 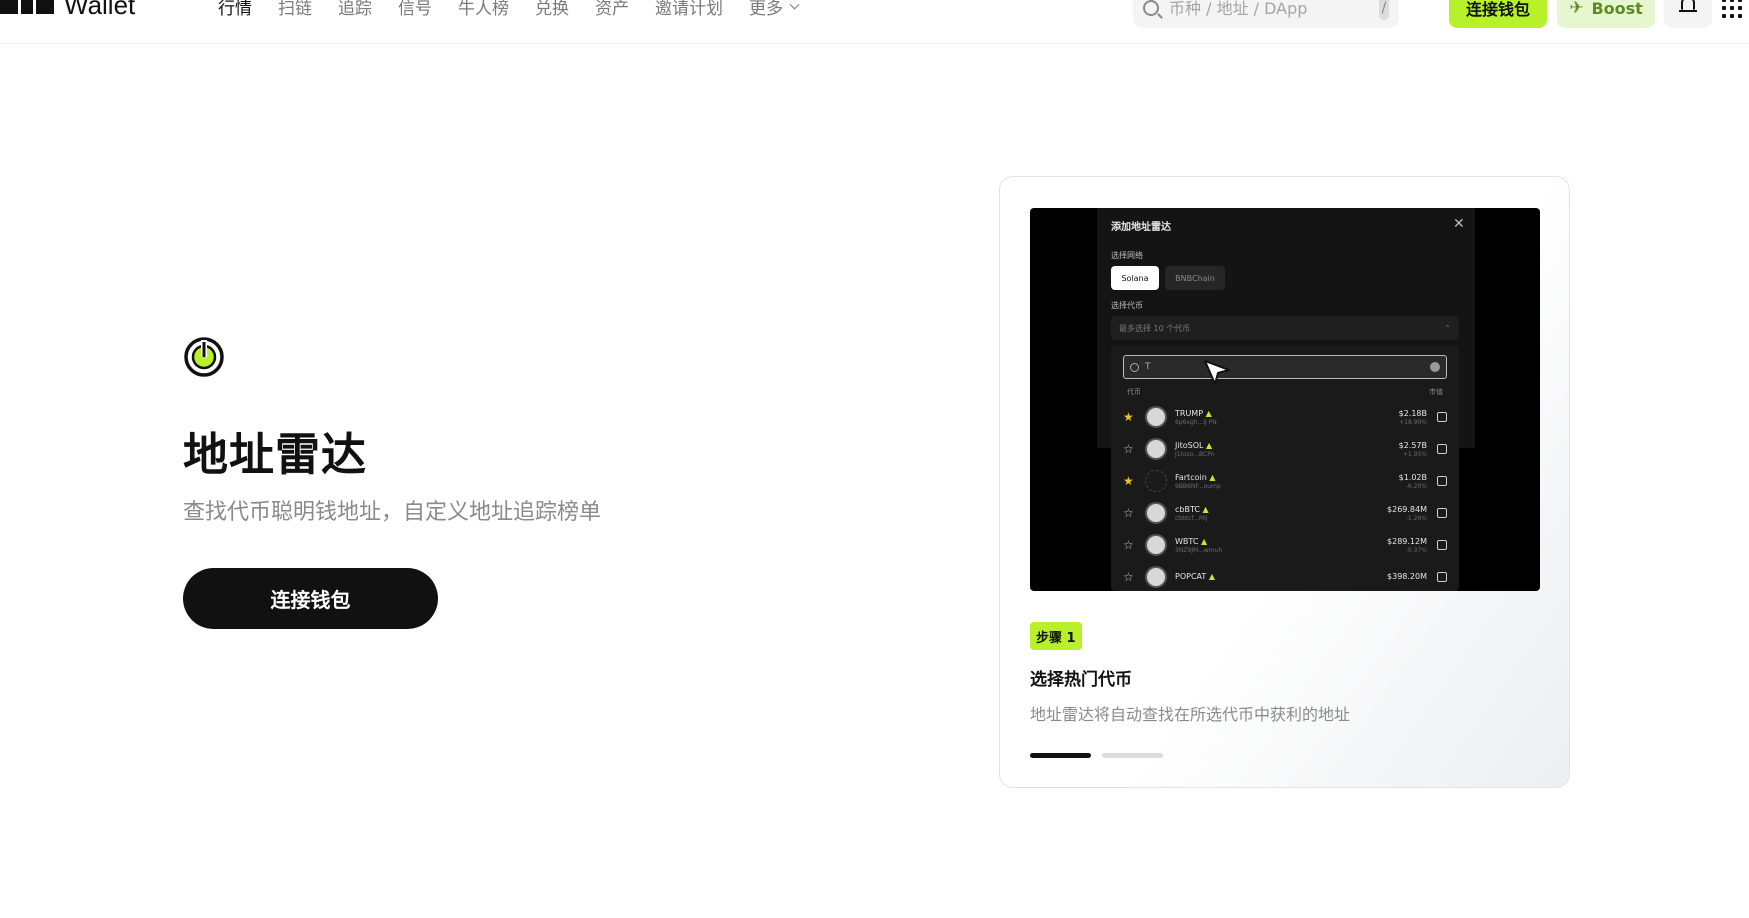 What do you see at coordinates (1195, 477) in the screenshot?
I see `token-name: Fartcoin ▲` at bounding box center [1195, 477].